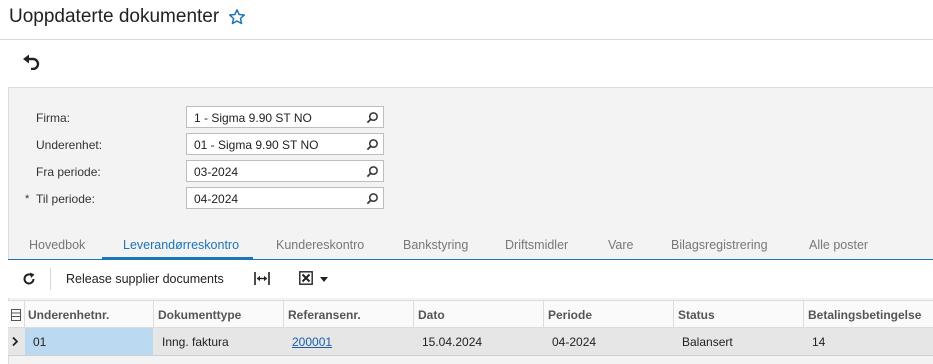  Describe the element at coordinates (32, 62) in the screenshot. I see `undo-icon` at that location.